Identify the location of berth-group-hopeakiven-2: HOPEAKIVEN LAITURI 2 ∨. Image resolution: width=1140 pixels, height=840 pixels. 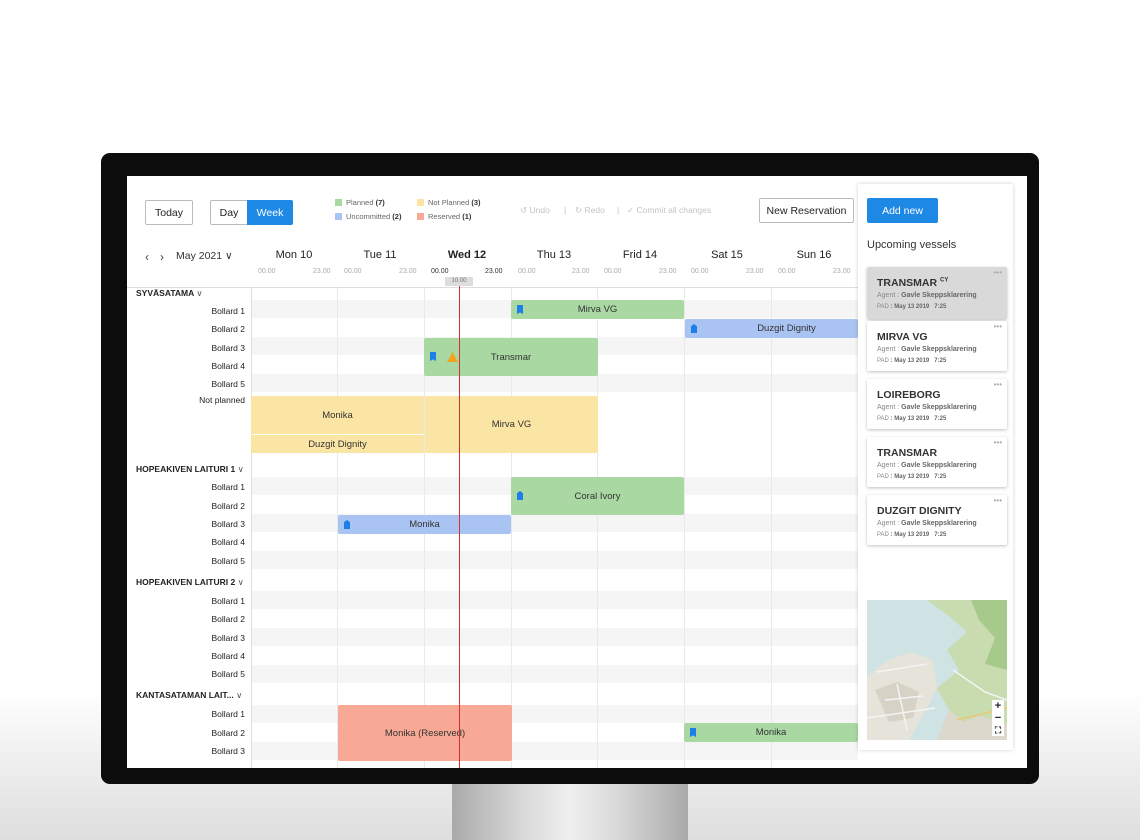
(190, 582).